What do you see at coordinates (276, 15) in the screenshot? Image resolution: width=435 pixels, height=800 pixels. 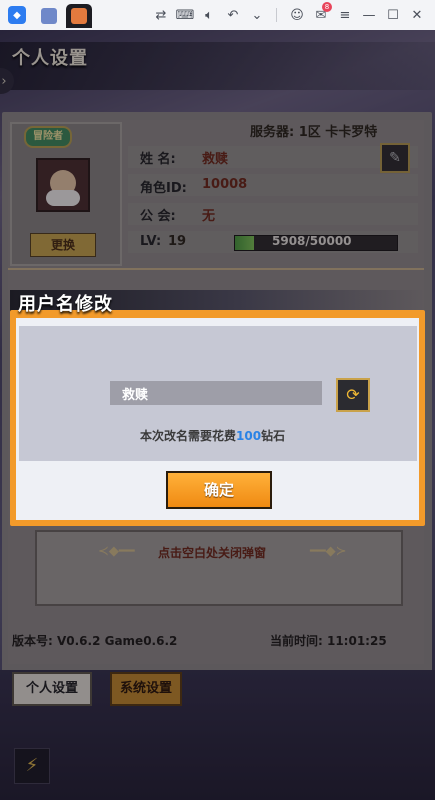 I see `toolbar-divider` at bounding box center [276, 15].